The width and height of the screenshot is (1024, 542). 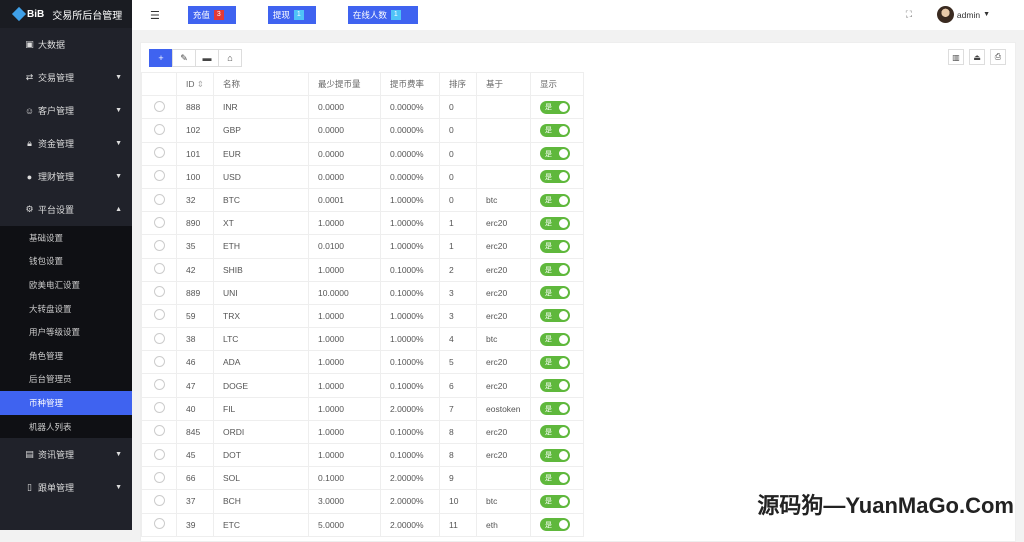 What do you see at coordinates (66, 238) in the screenshot?
I see `sidebar-subitem: 基础设置` at bounding box center [66, 238].